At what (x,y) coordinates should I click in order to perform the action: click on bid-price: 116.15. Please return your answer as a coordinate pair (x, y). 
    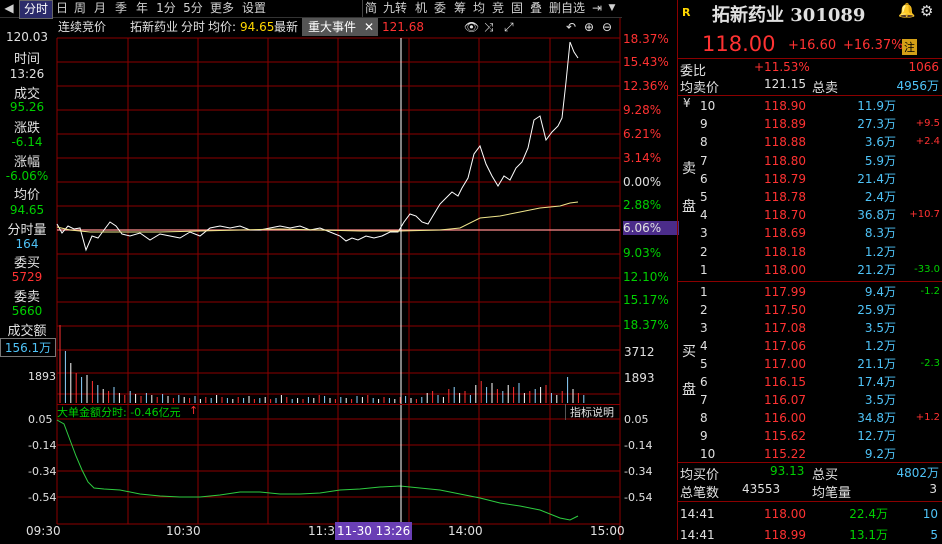
    Looking at the image, I should click on (785, 382).